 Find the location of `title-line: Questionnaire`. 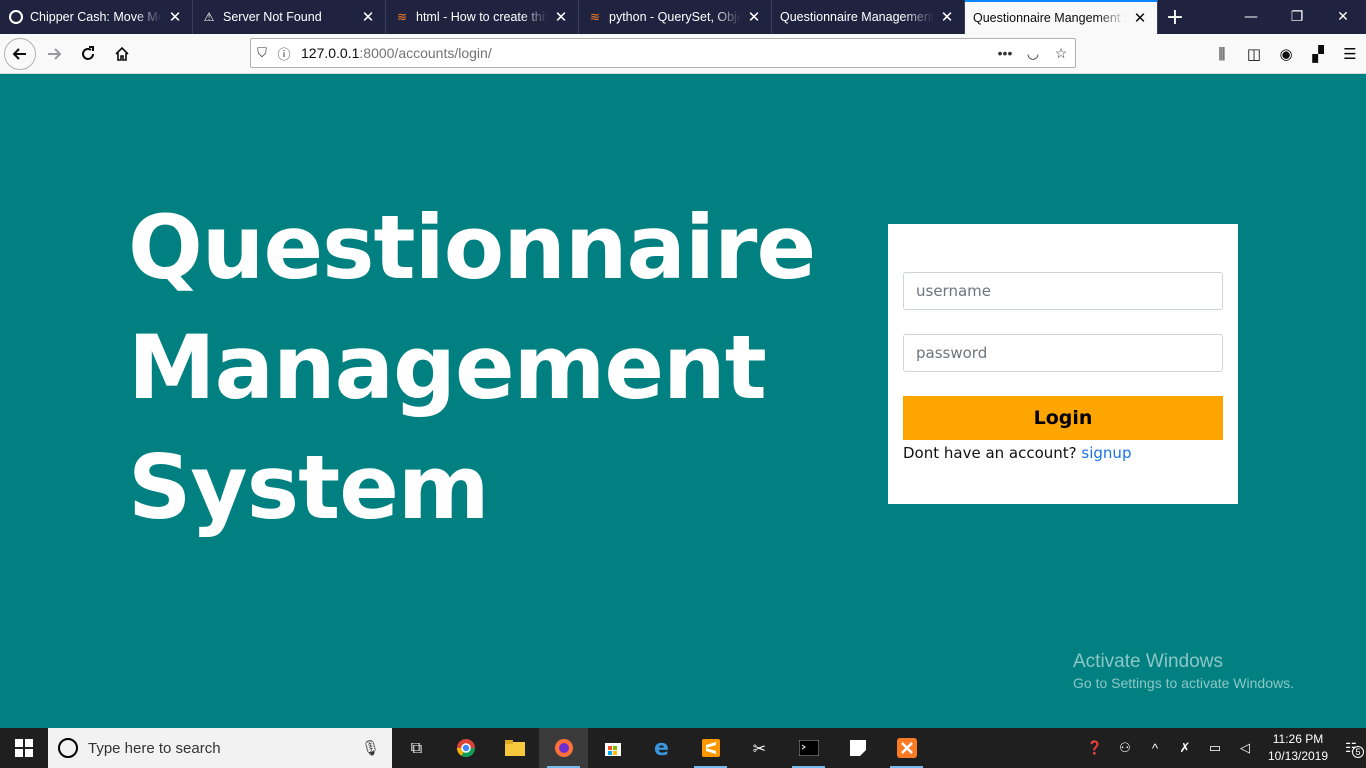

title-line: Questionnaire is located at coordinates (472, 247).